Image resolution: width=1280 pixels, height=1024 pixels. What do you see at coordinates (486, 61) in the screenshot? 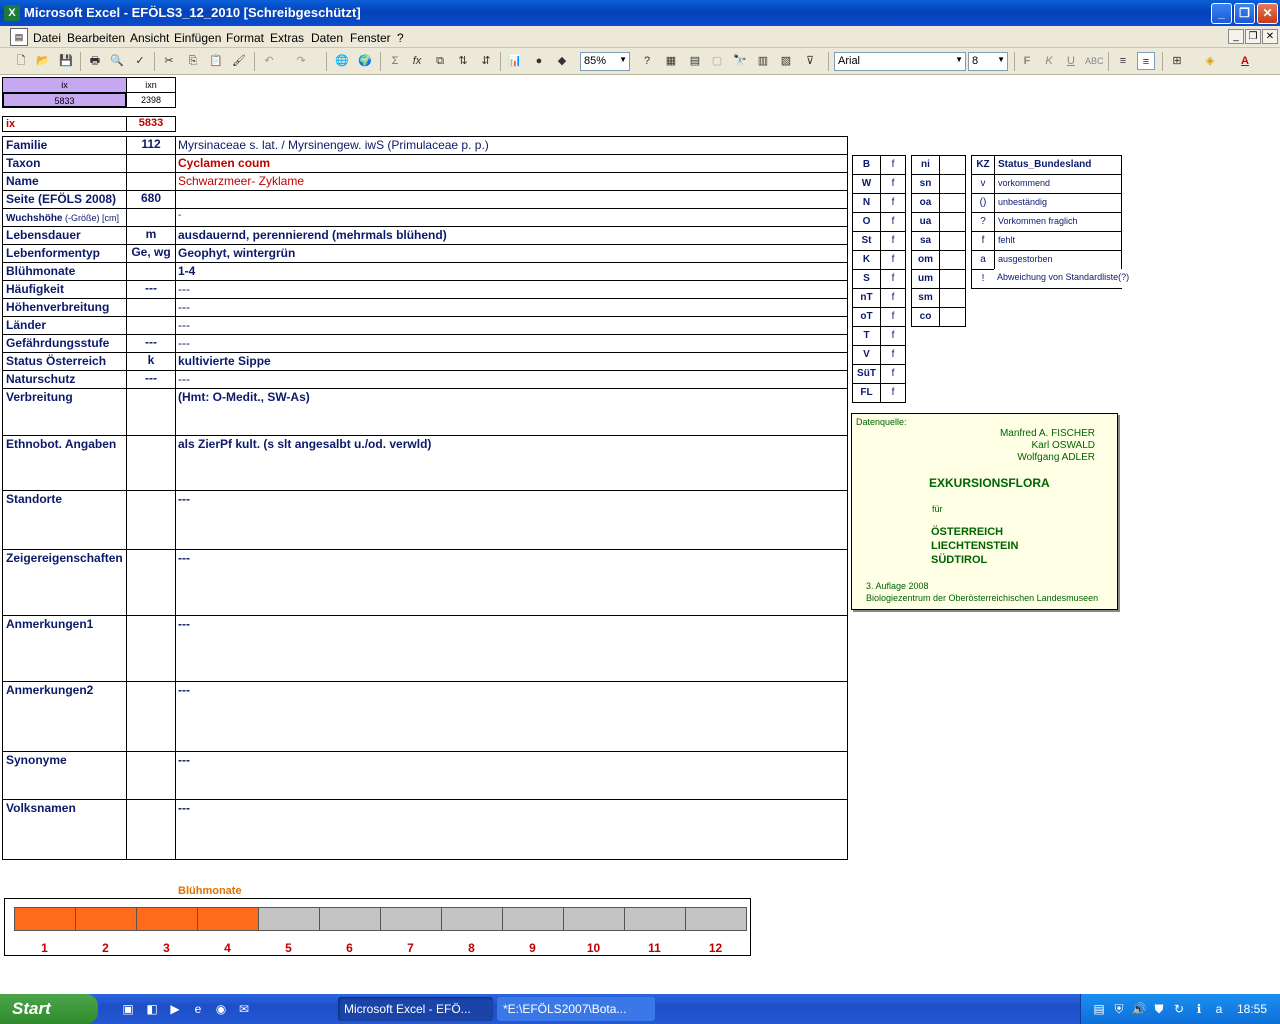
I see `sort-desc-icon: ⇵` at bounding box center [486, 61].